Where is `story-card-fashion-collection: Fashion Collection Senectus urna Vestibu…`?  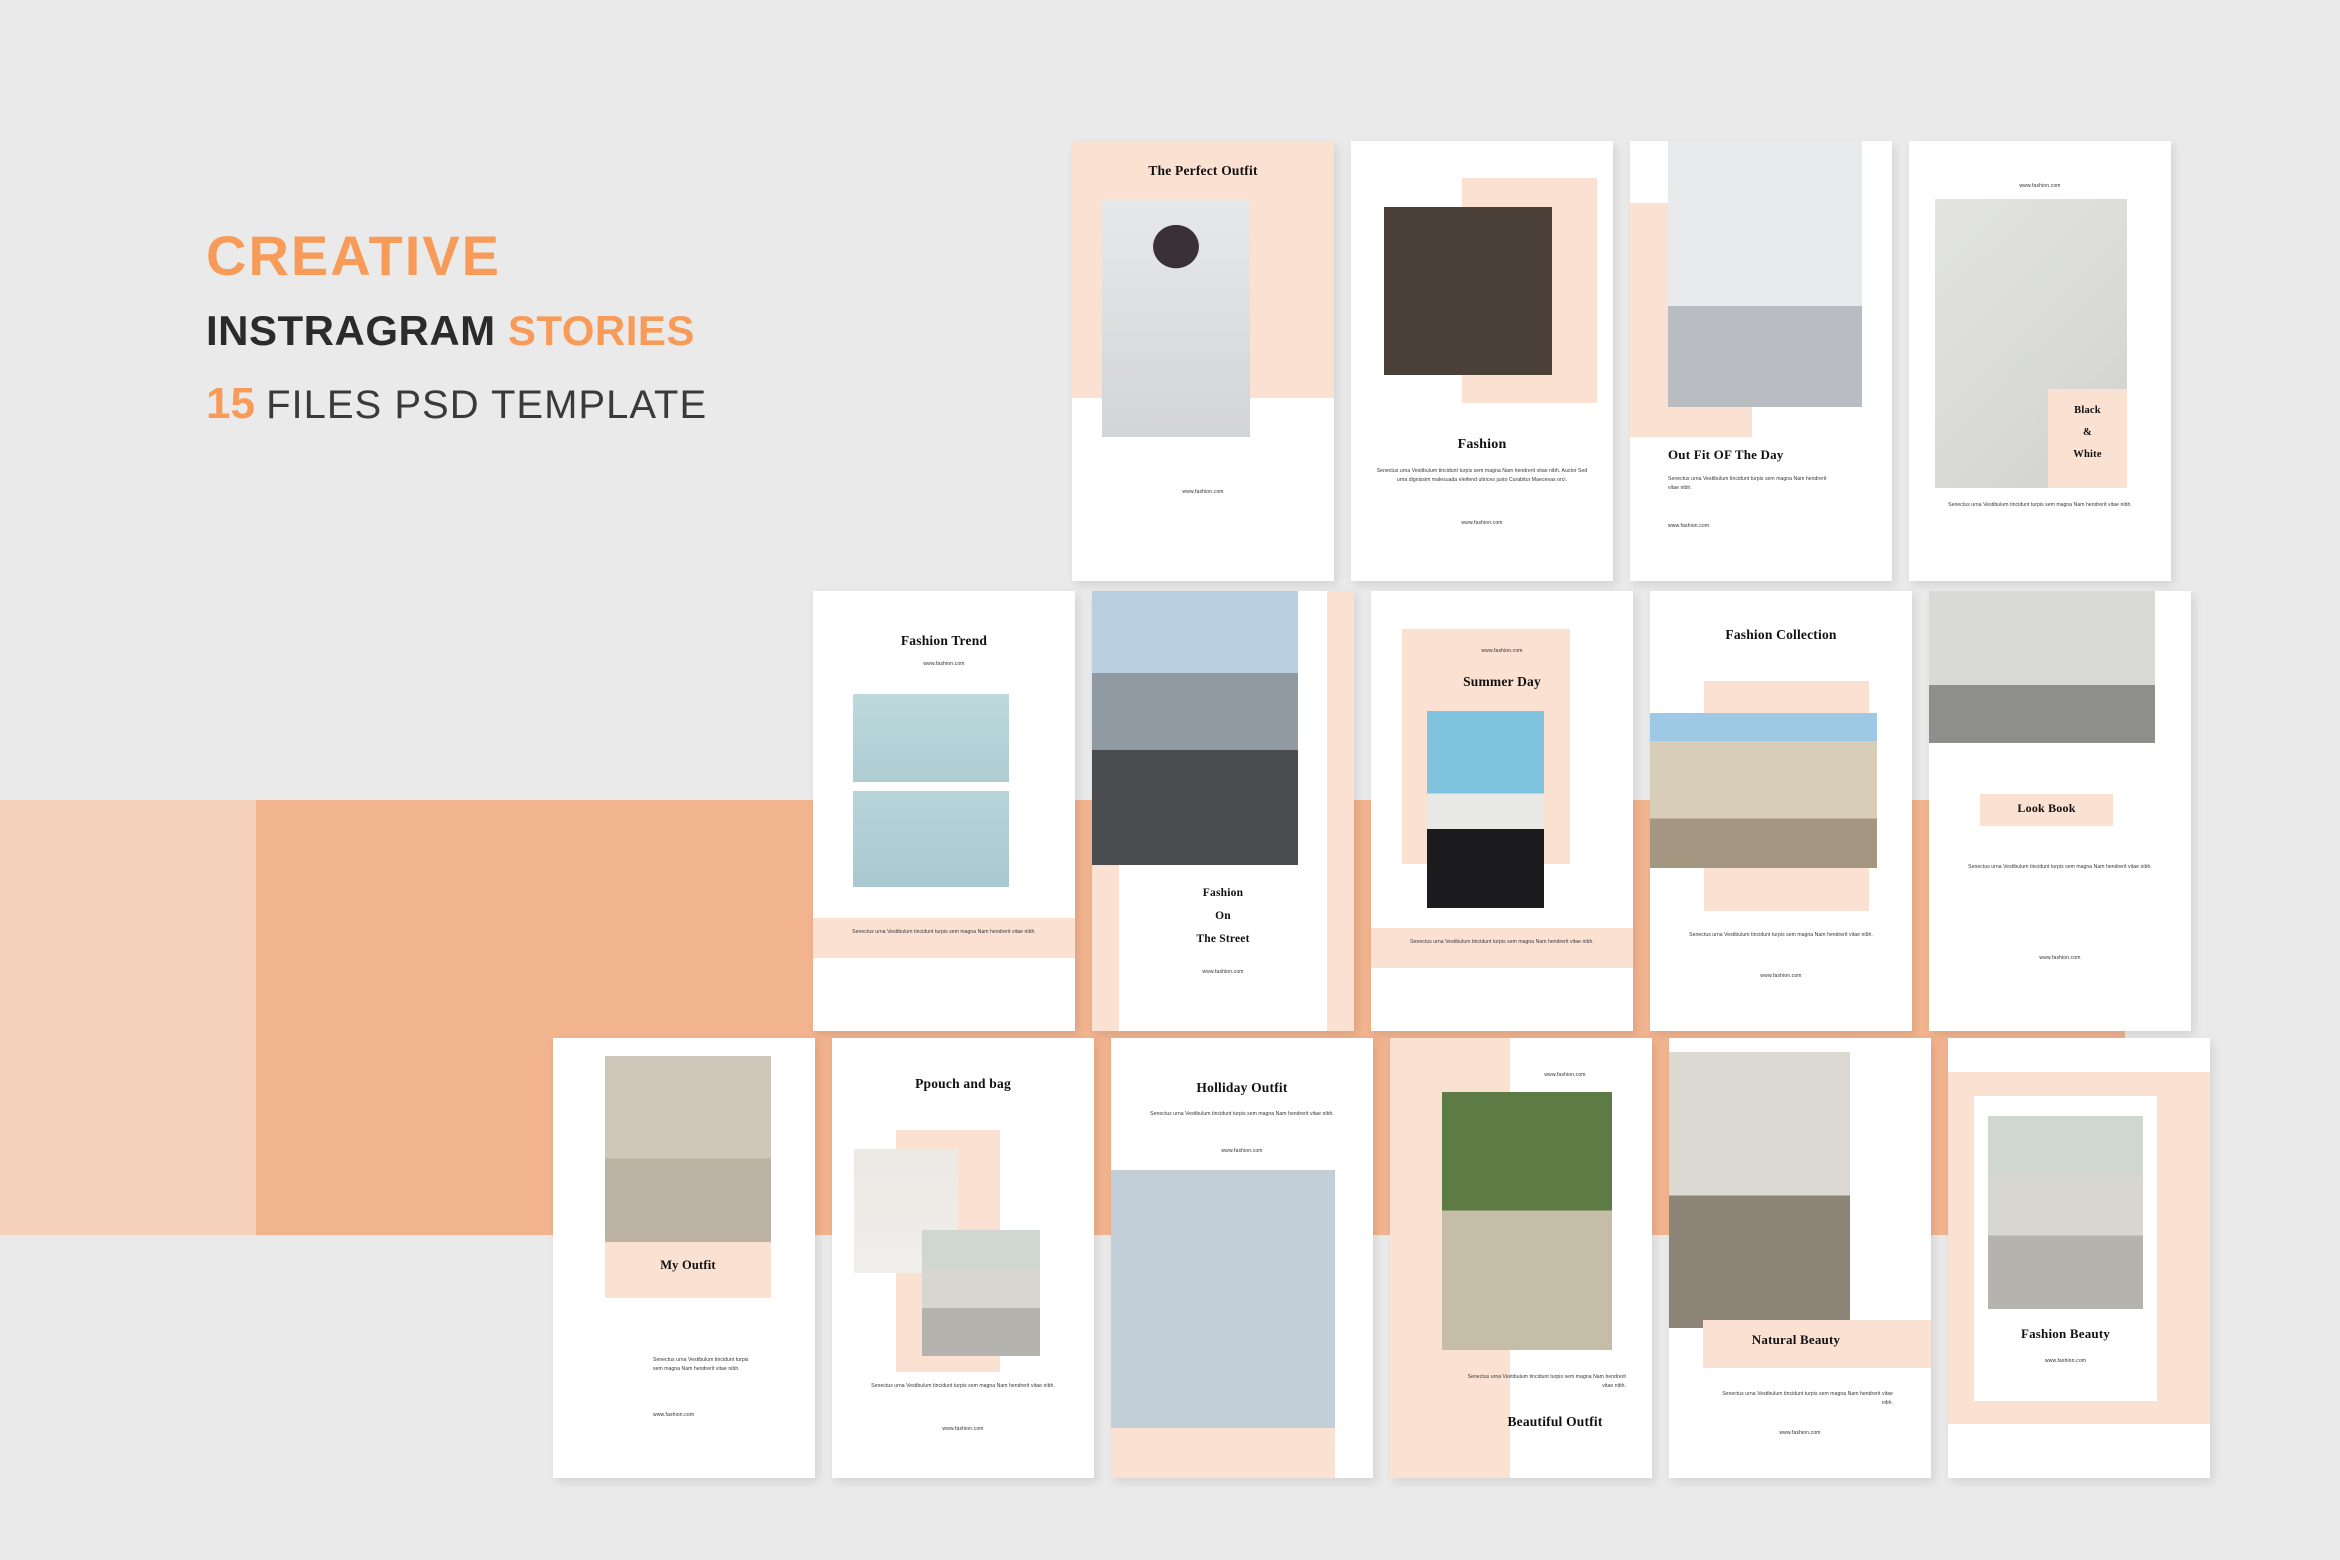
story-card-fashion-collection: Fashion Collection Senectus urna Vestibu… is located at coordinates (1781, 811).